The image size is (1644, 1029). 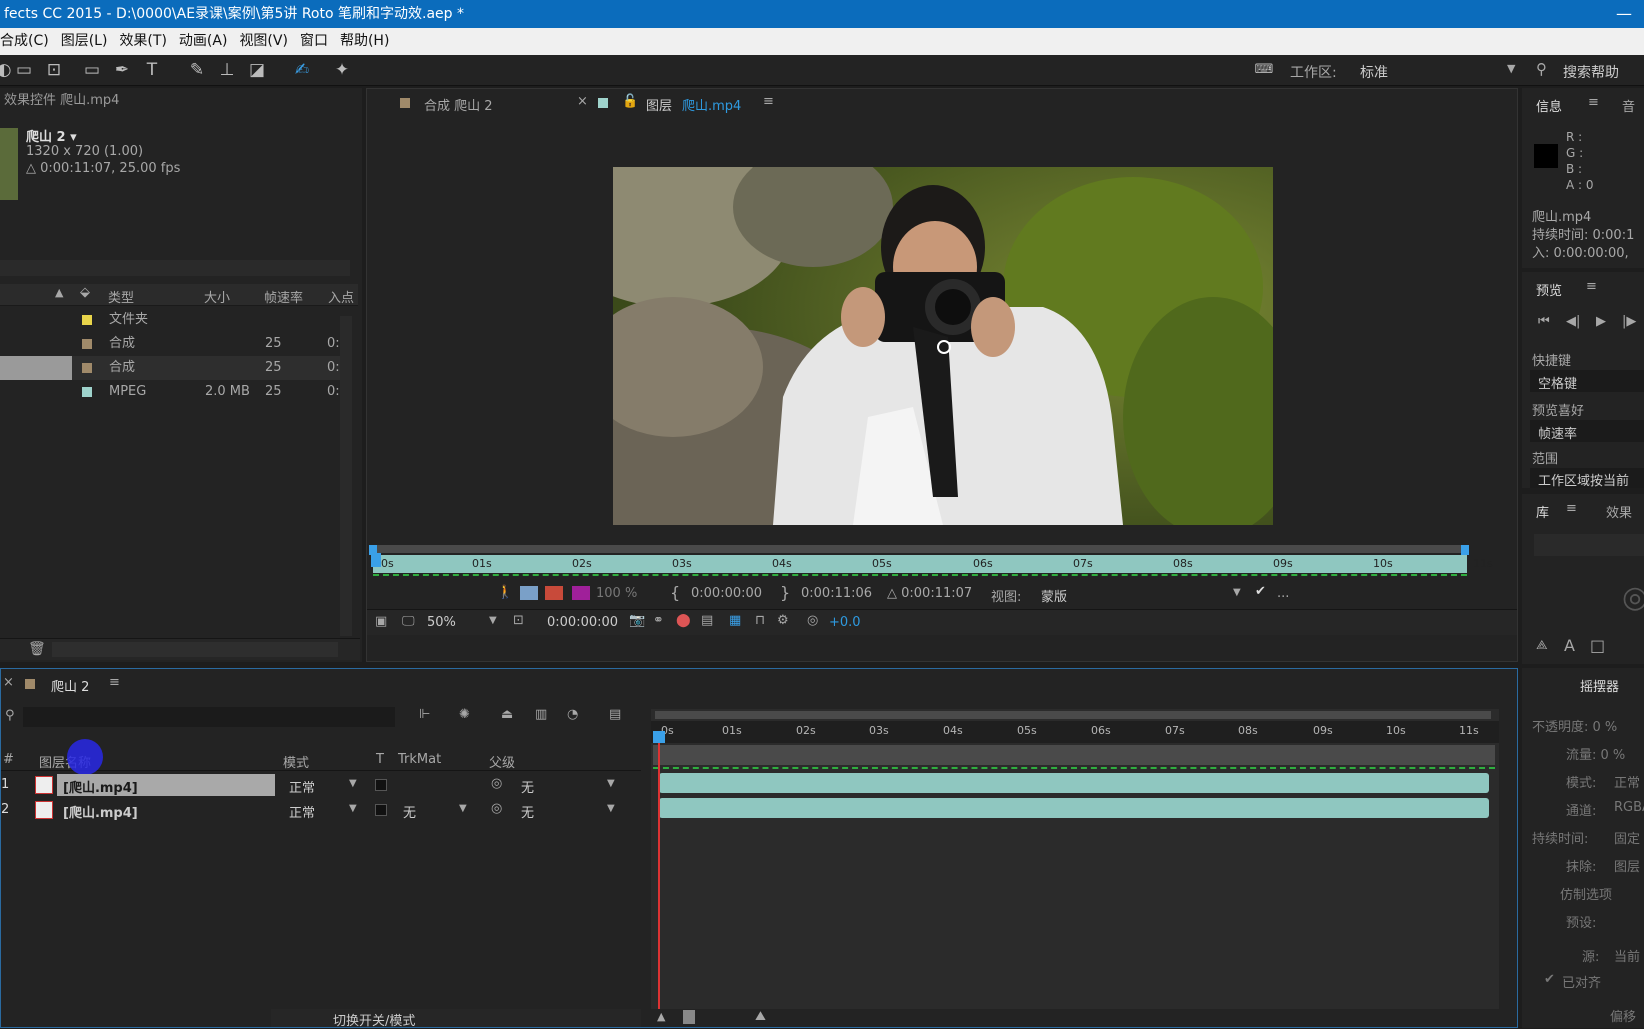 I want to click on timeline-work-area, so click(x=1073, y=715).